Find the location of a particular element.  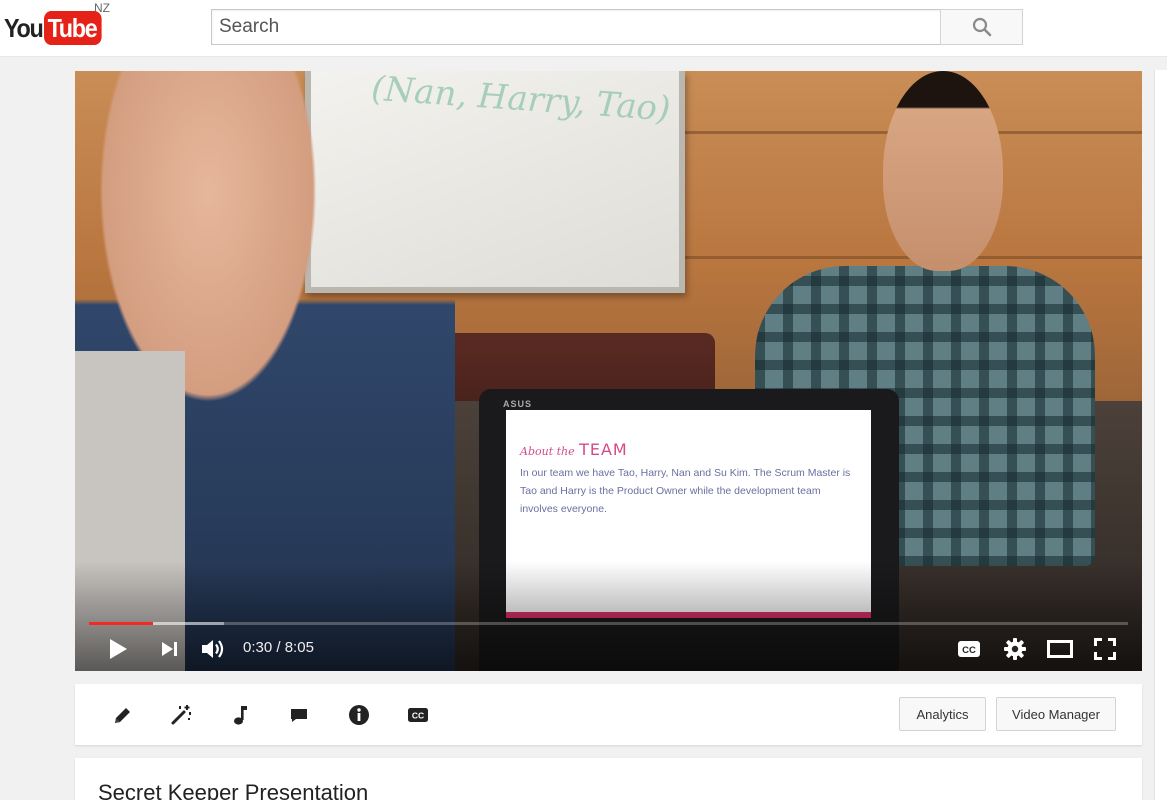

theater-mode-icon is located at coordinates (1060, 649).